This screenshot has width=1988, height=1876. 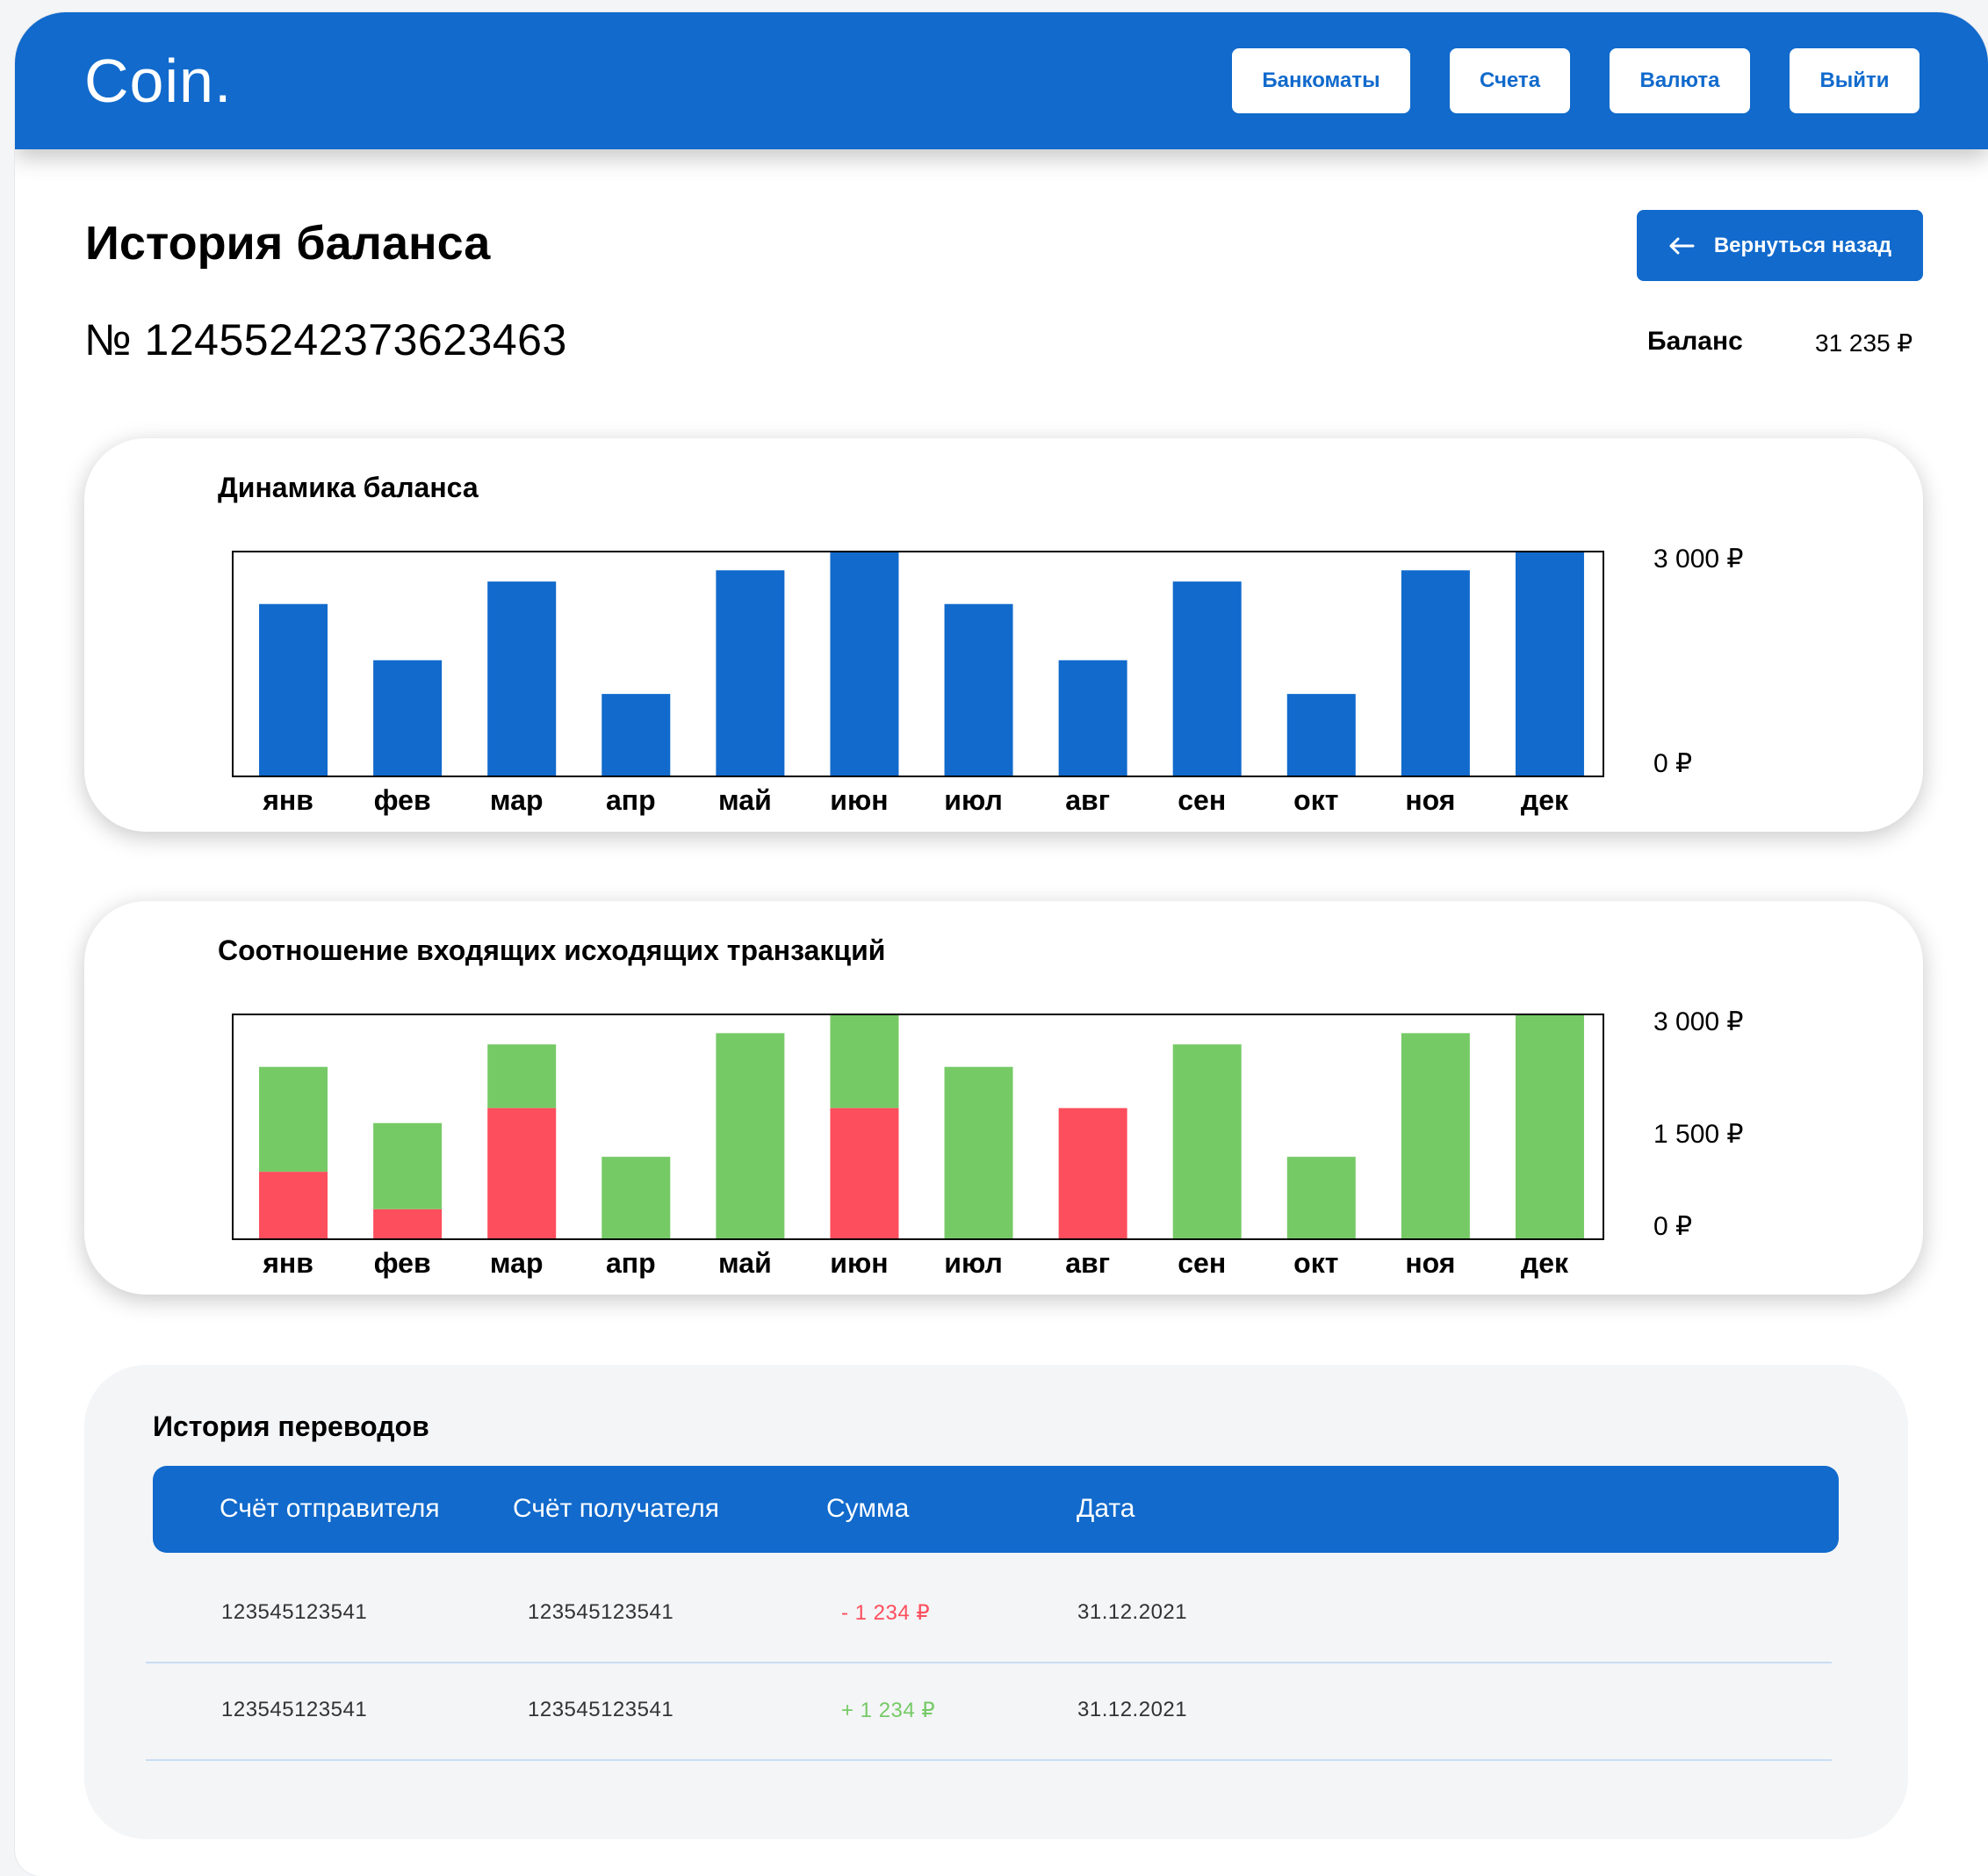 I want to click on bar-окт, so click(x=1321, y=735).